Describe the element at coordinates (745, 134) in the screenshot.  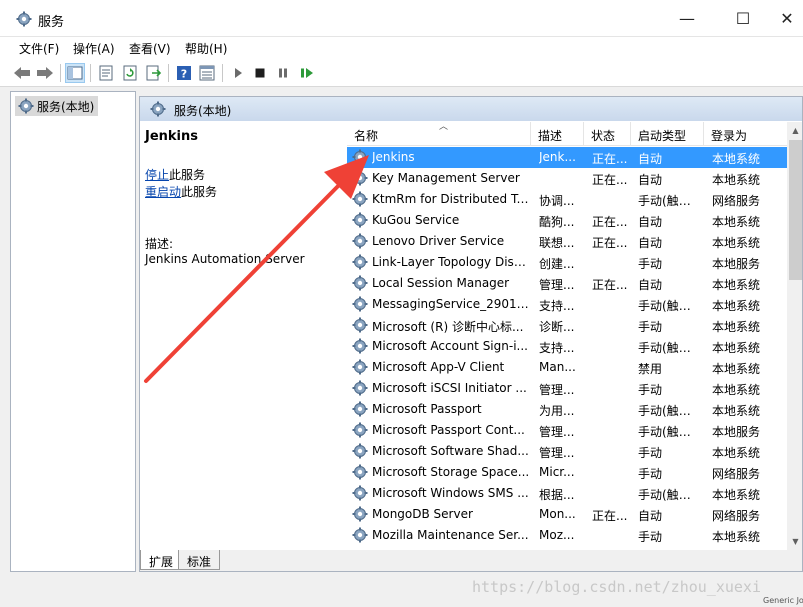
I see `column-header-log-on-as: 登录为` at that location.